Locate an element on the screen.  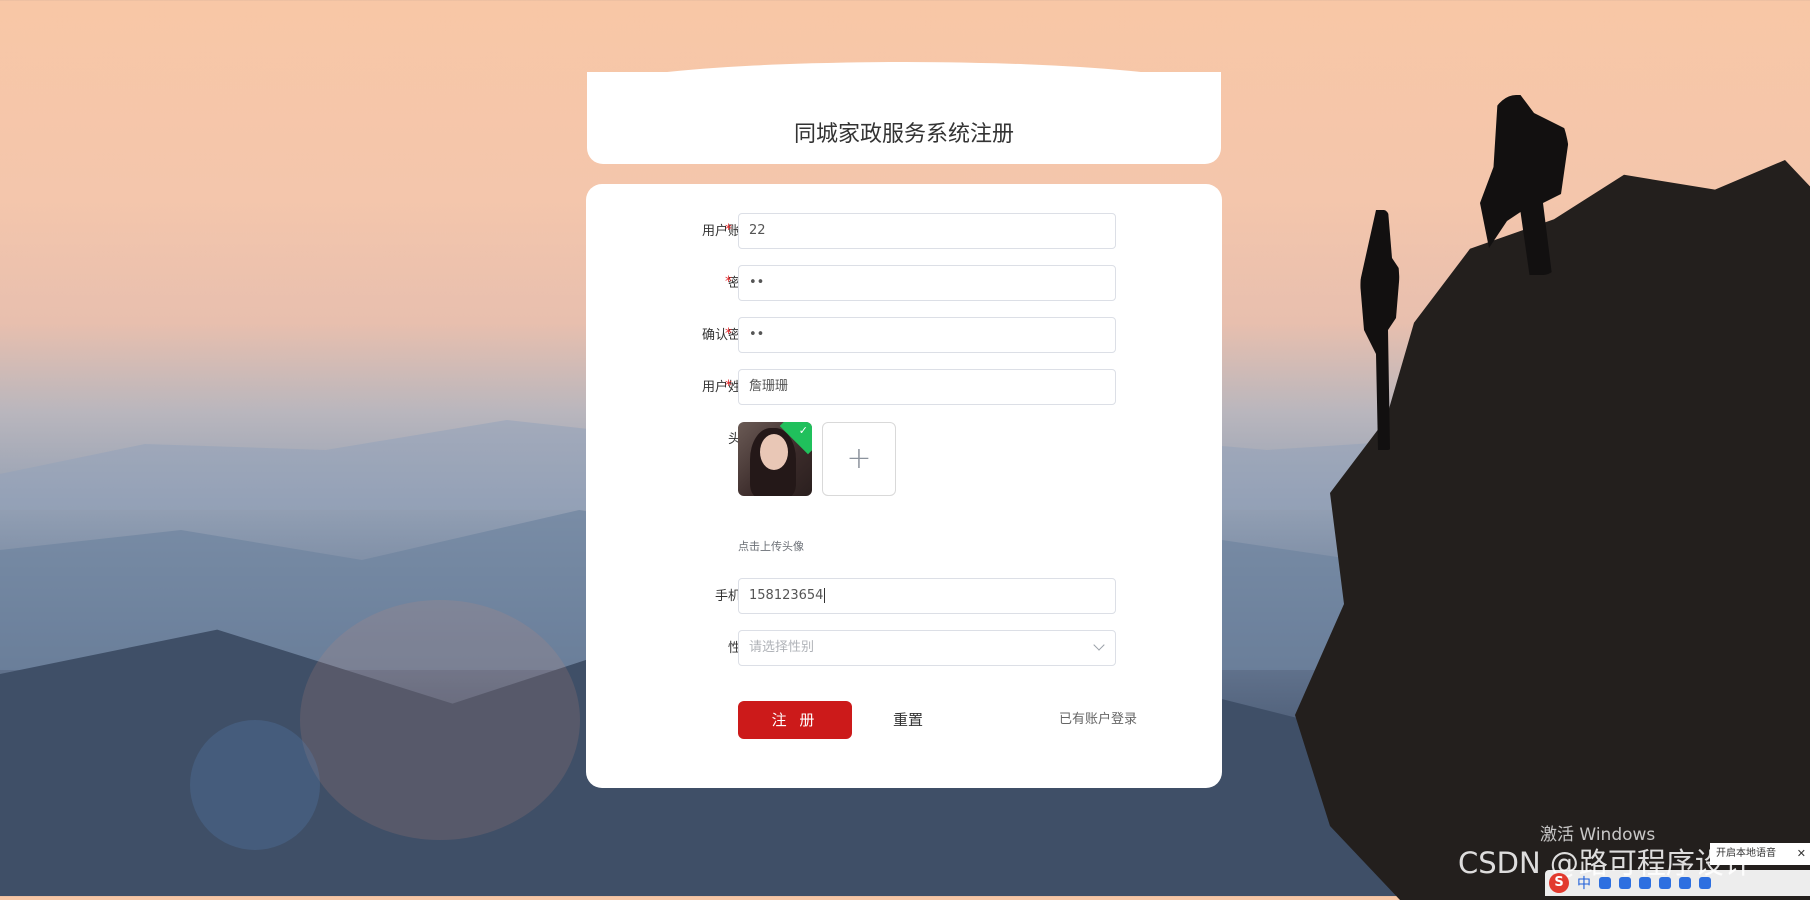
text-cursor is located at coordinates (825, 595).